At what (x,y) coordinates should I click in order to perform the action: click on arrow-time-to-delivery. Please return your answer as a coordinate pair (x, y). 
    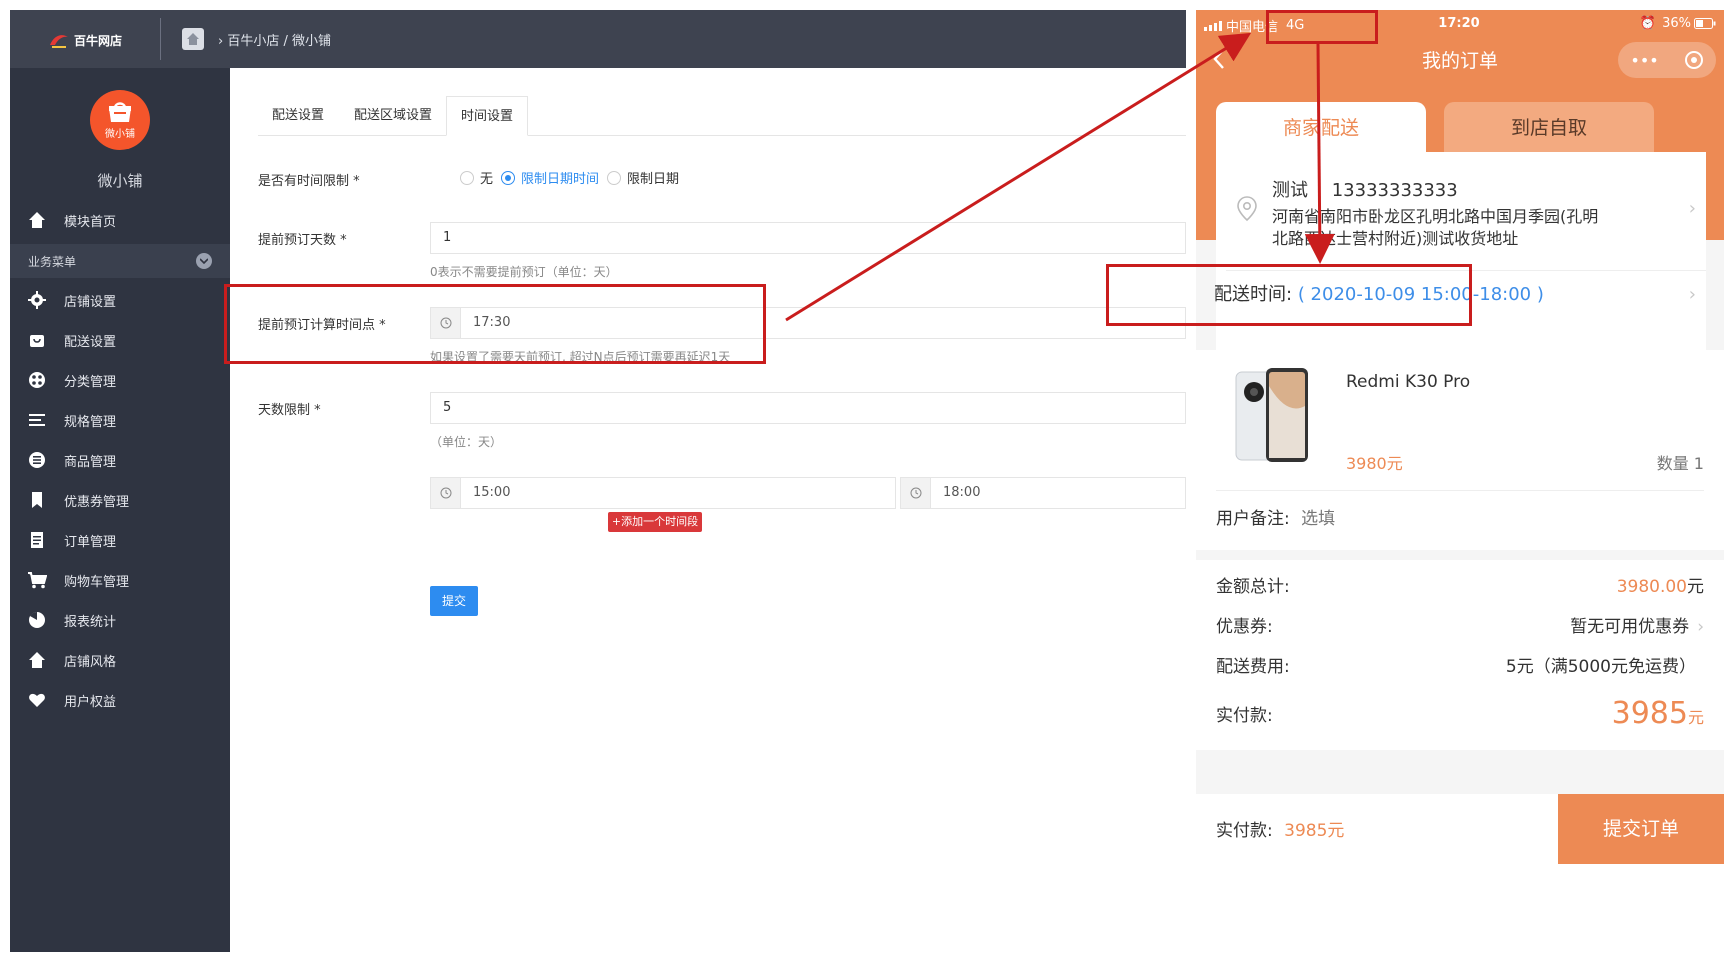
    Looking at the image, I should click on (1319, 153).